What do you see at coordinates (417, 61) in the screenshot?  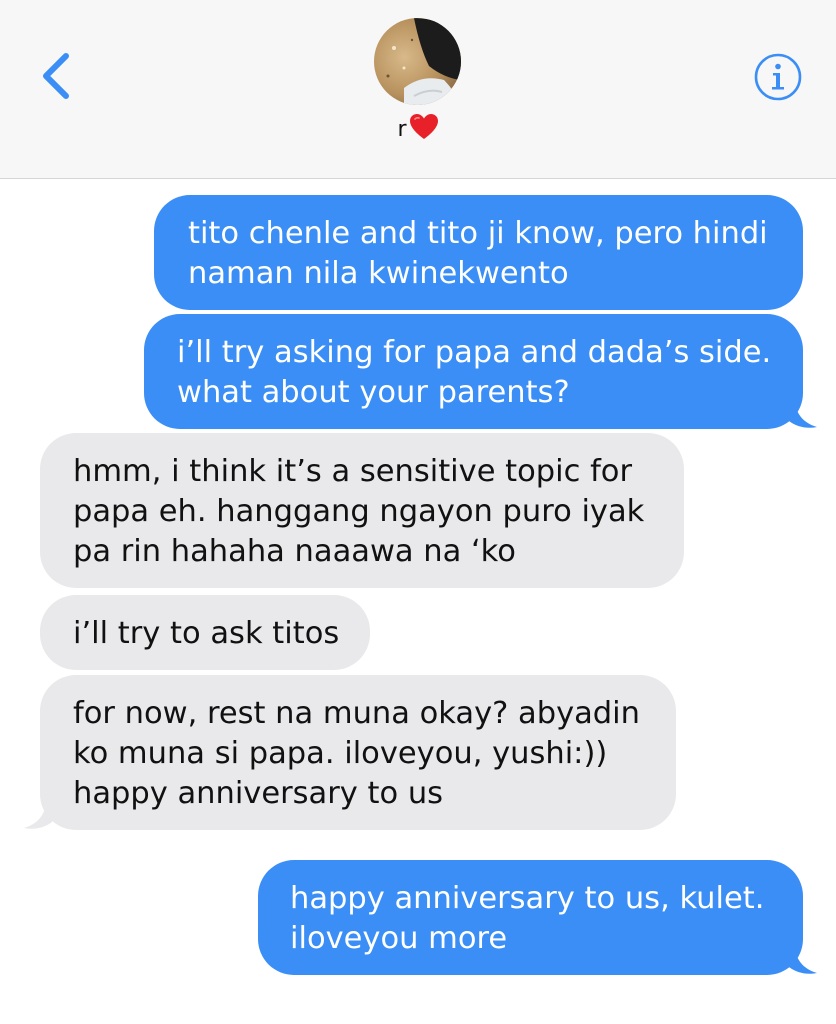 I see `contact-avatar` at bounding box center [417, 61].